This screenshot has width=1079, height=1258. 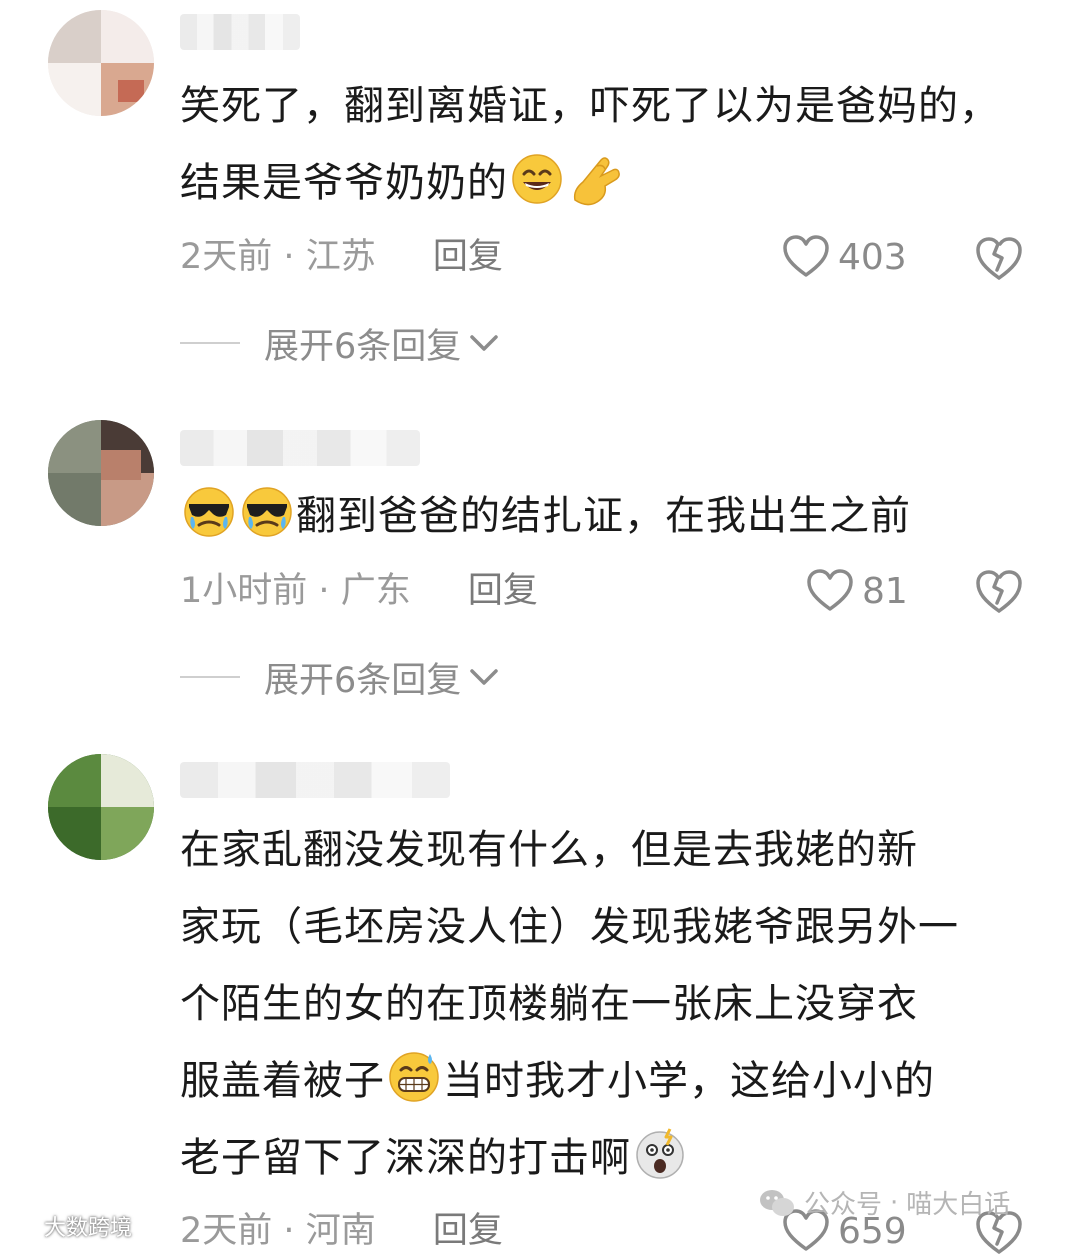 I want to click on wechat-icon, so click(x=777, y=1202).